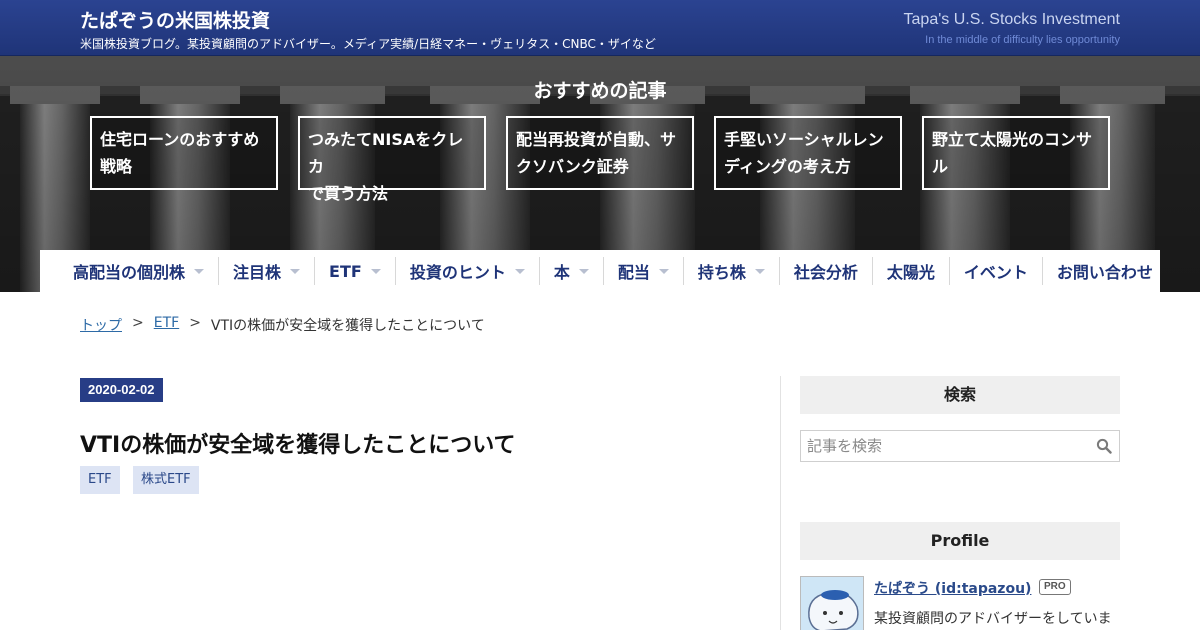 This screenshot has height=630, width=1200. I want to click on recommended-article-5: 野立て太陽光のコンサ ル, so click(1016, 153).